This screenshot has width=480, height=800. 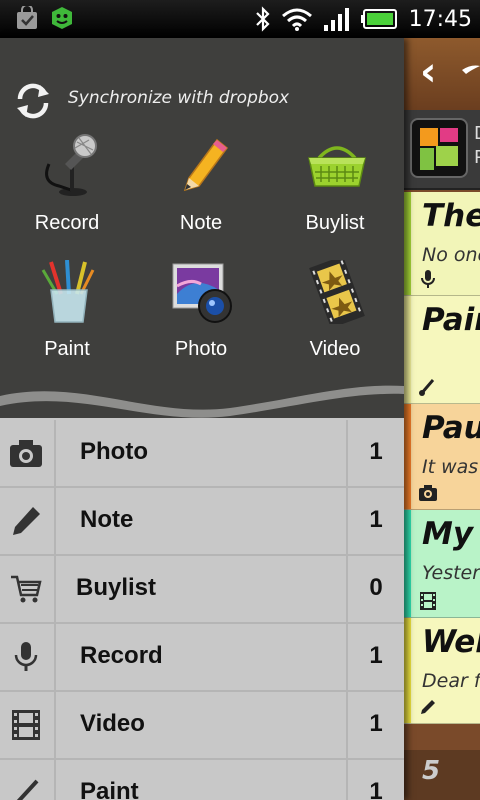 I want to click on category-row-record: Record 1, so click(x=202, y=658).